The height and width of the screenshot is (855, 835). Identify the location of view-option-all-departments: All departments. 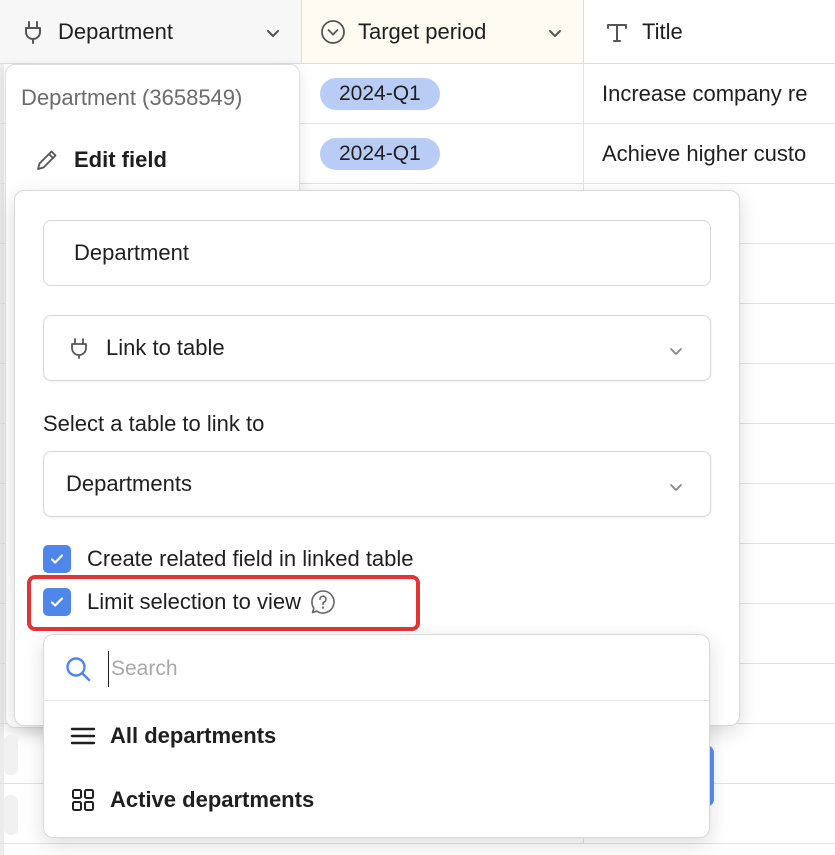
(173, 736).